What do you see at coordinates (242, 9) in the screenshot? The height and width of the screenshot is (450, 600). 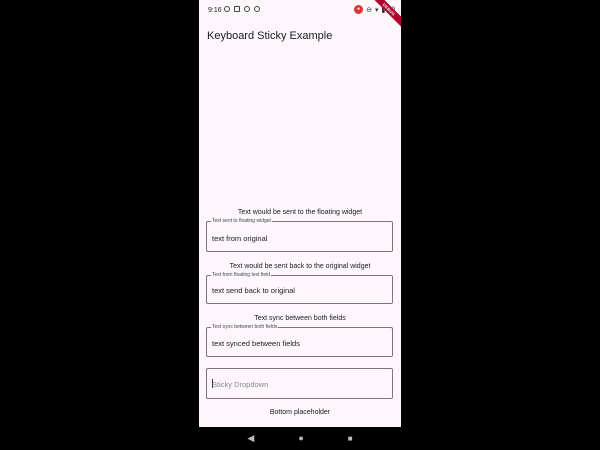 I see `notification-icons` at bounding box center [242, 9].